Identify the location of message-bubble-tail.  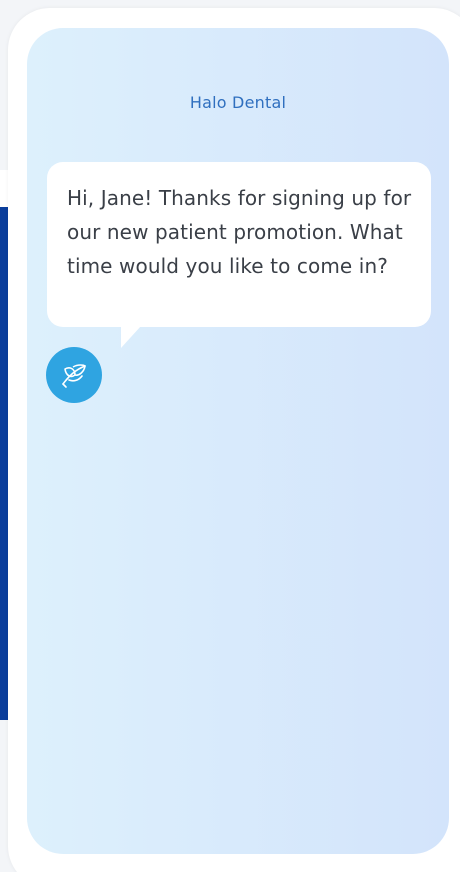
(140, 337).